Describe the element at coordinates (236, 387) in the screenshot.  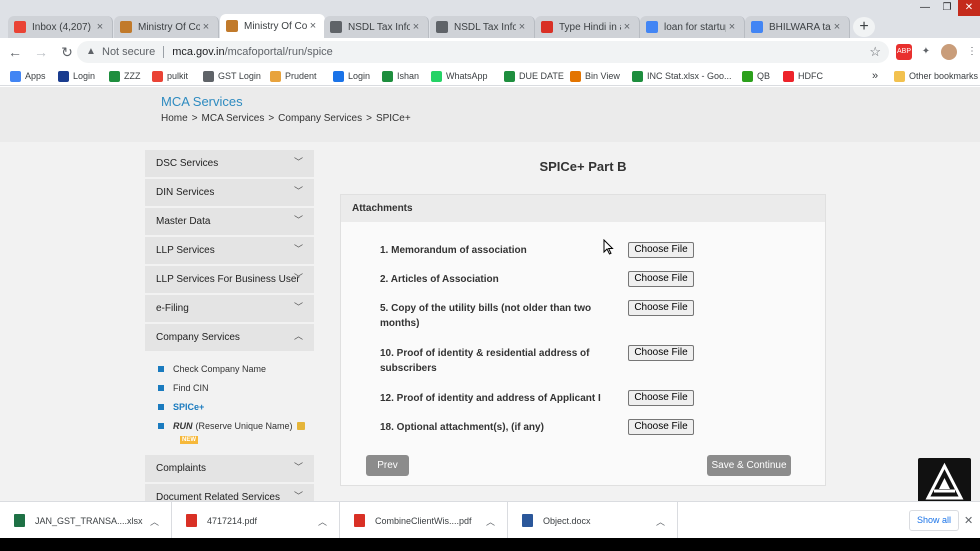
I see `submenu-item: Find CIN` at that location.